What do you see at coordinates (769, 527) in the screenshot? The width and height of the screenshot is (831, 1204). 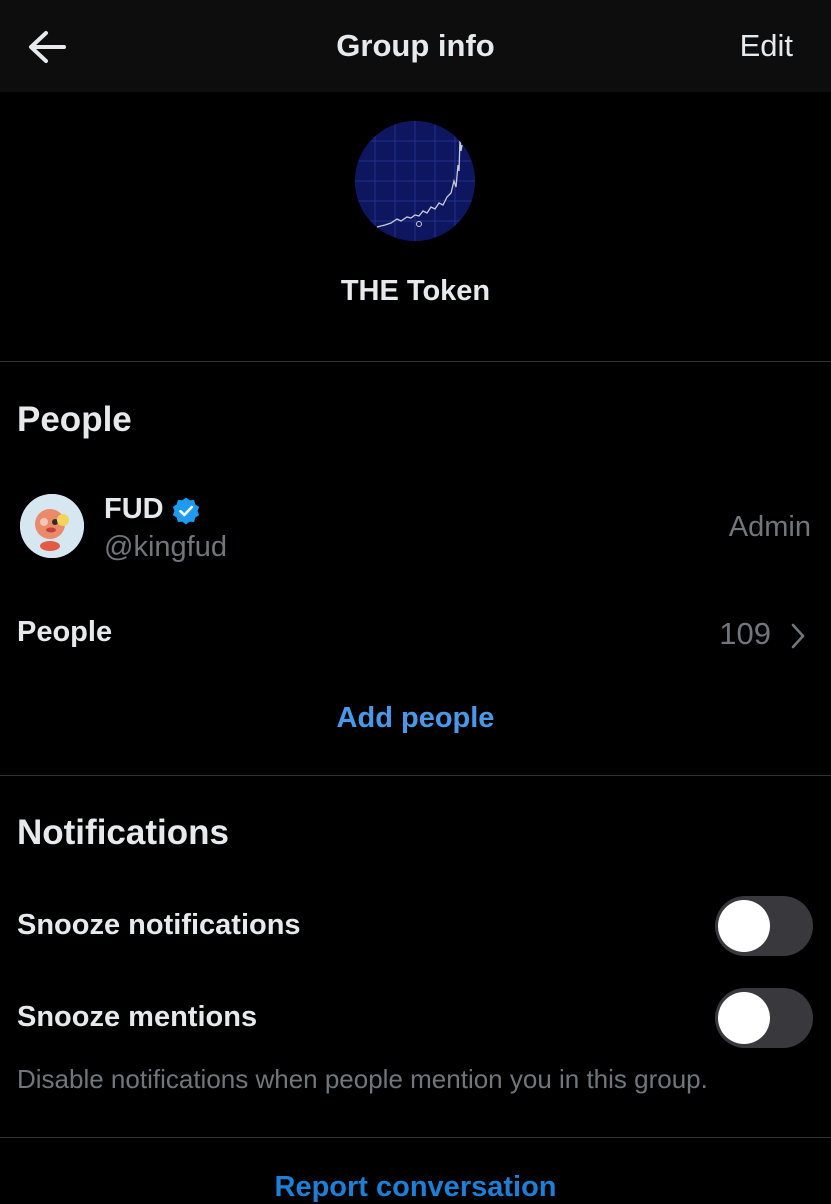 I see `admin-label: Admin` at bounding box center [769, 527].